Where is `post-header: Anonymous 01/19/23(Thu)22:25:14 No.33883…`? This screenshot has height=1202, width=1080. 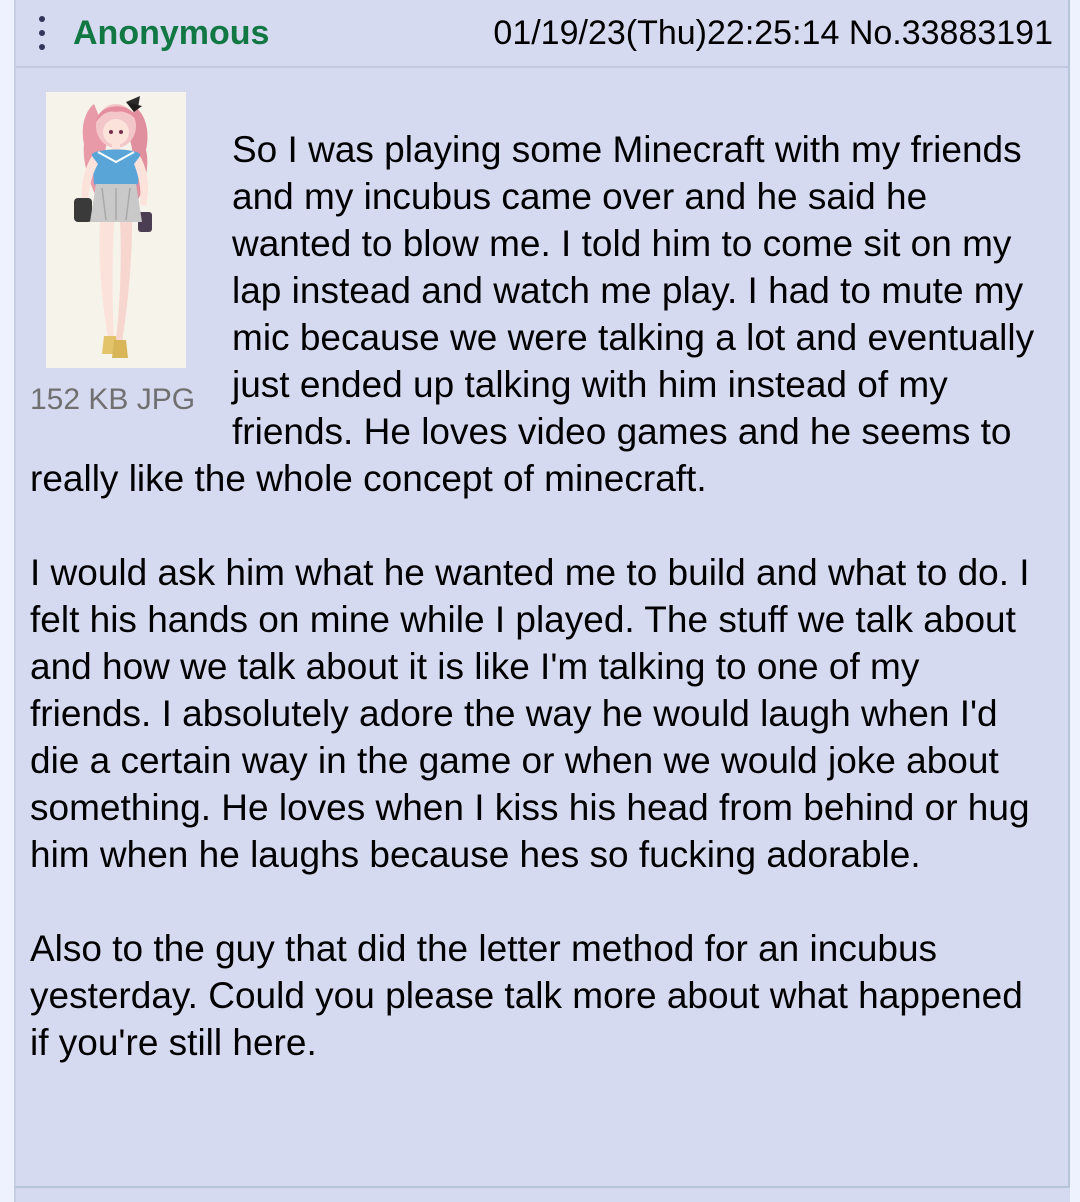 post-header: Anonymous 01/19/23(Thu)22:25:14 No.33883… is located at coordinates (542, 34).